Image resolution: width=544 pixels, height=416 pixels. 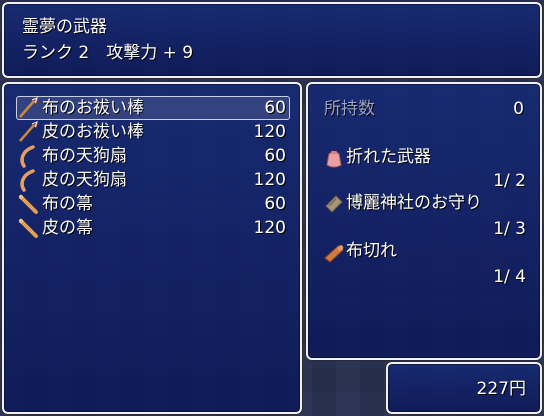 I want to click on item-name: 布のお祓い棒, so click(x=93, y=108).